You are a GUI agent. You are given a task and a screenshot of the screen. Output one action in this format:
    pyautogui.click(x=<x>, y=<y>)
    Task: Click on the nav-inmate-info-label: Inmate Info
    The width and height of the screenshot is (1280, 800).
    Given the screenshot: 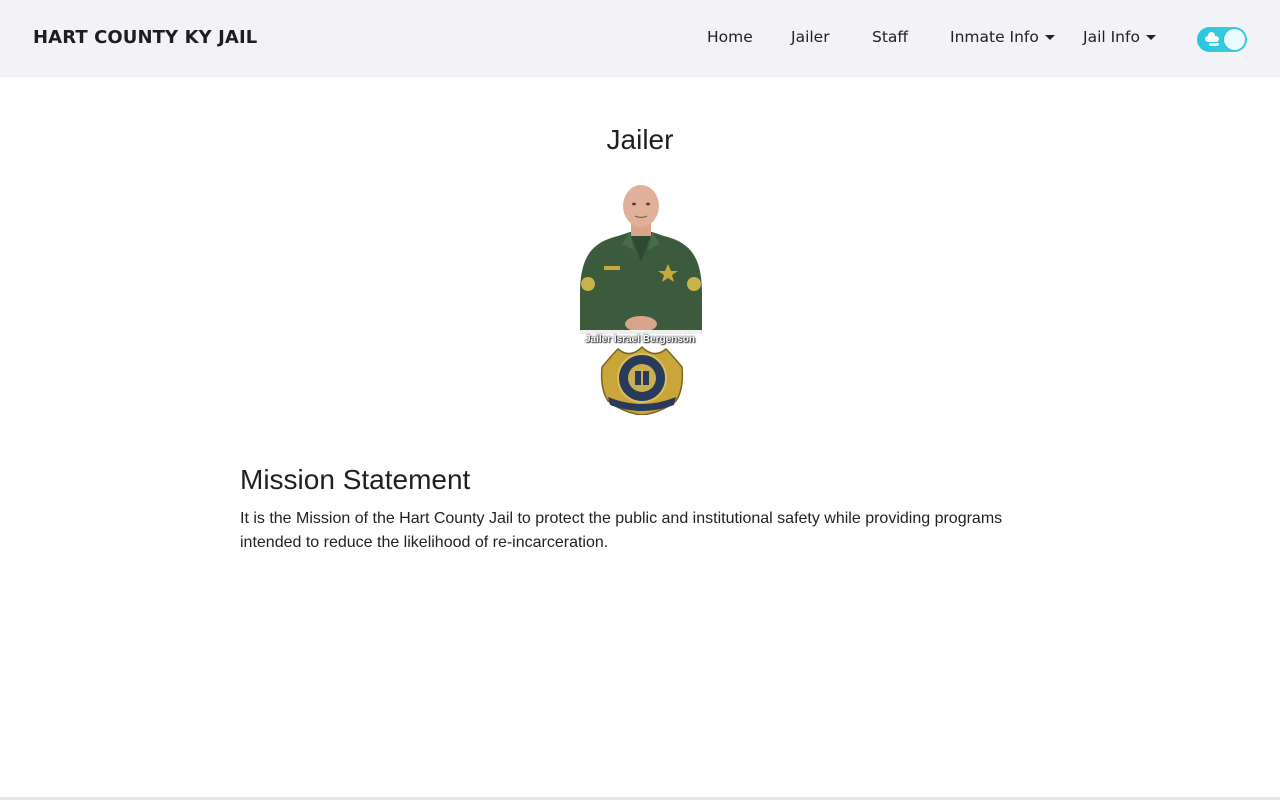 What is the action you would take?
    pyautogui.click(x=994, y=37)
    